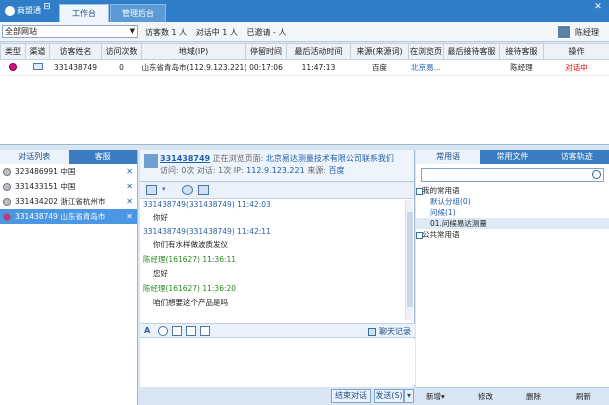  Describe the element at coordinates (389, 396) in the screenshot. I see `send-button: 发送(S)` at that location.